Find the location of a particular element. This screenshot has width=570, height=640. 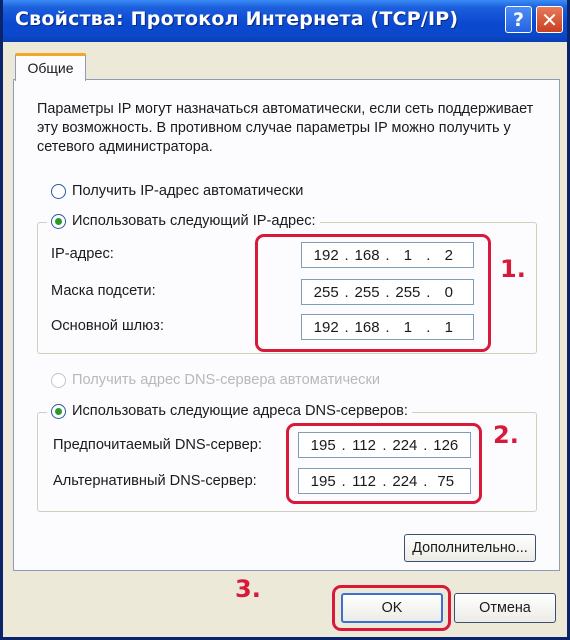

alternate-dns-input: 195. 112. 224. 75 is located at coordinates (384, 481).